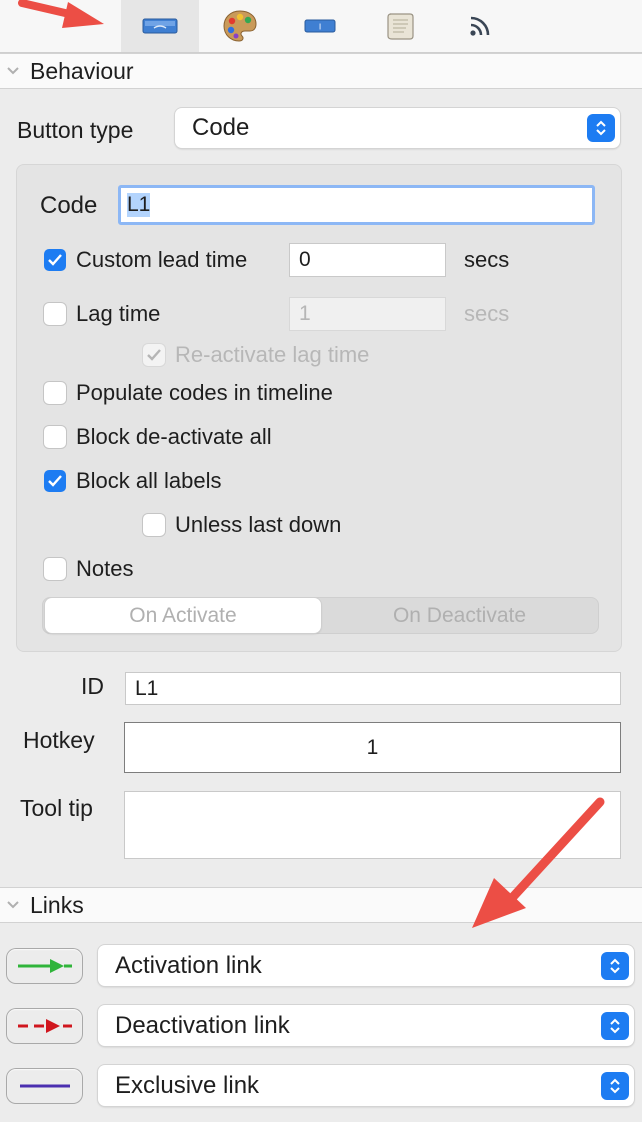  I want to click on lead-time-input: 0, so click(367, 260).